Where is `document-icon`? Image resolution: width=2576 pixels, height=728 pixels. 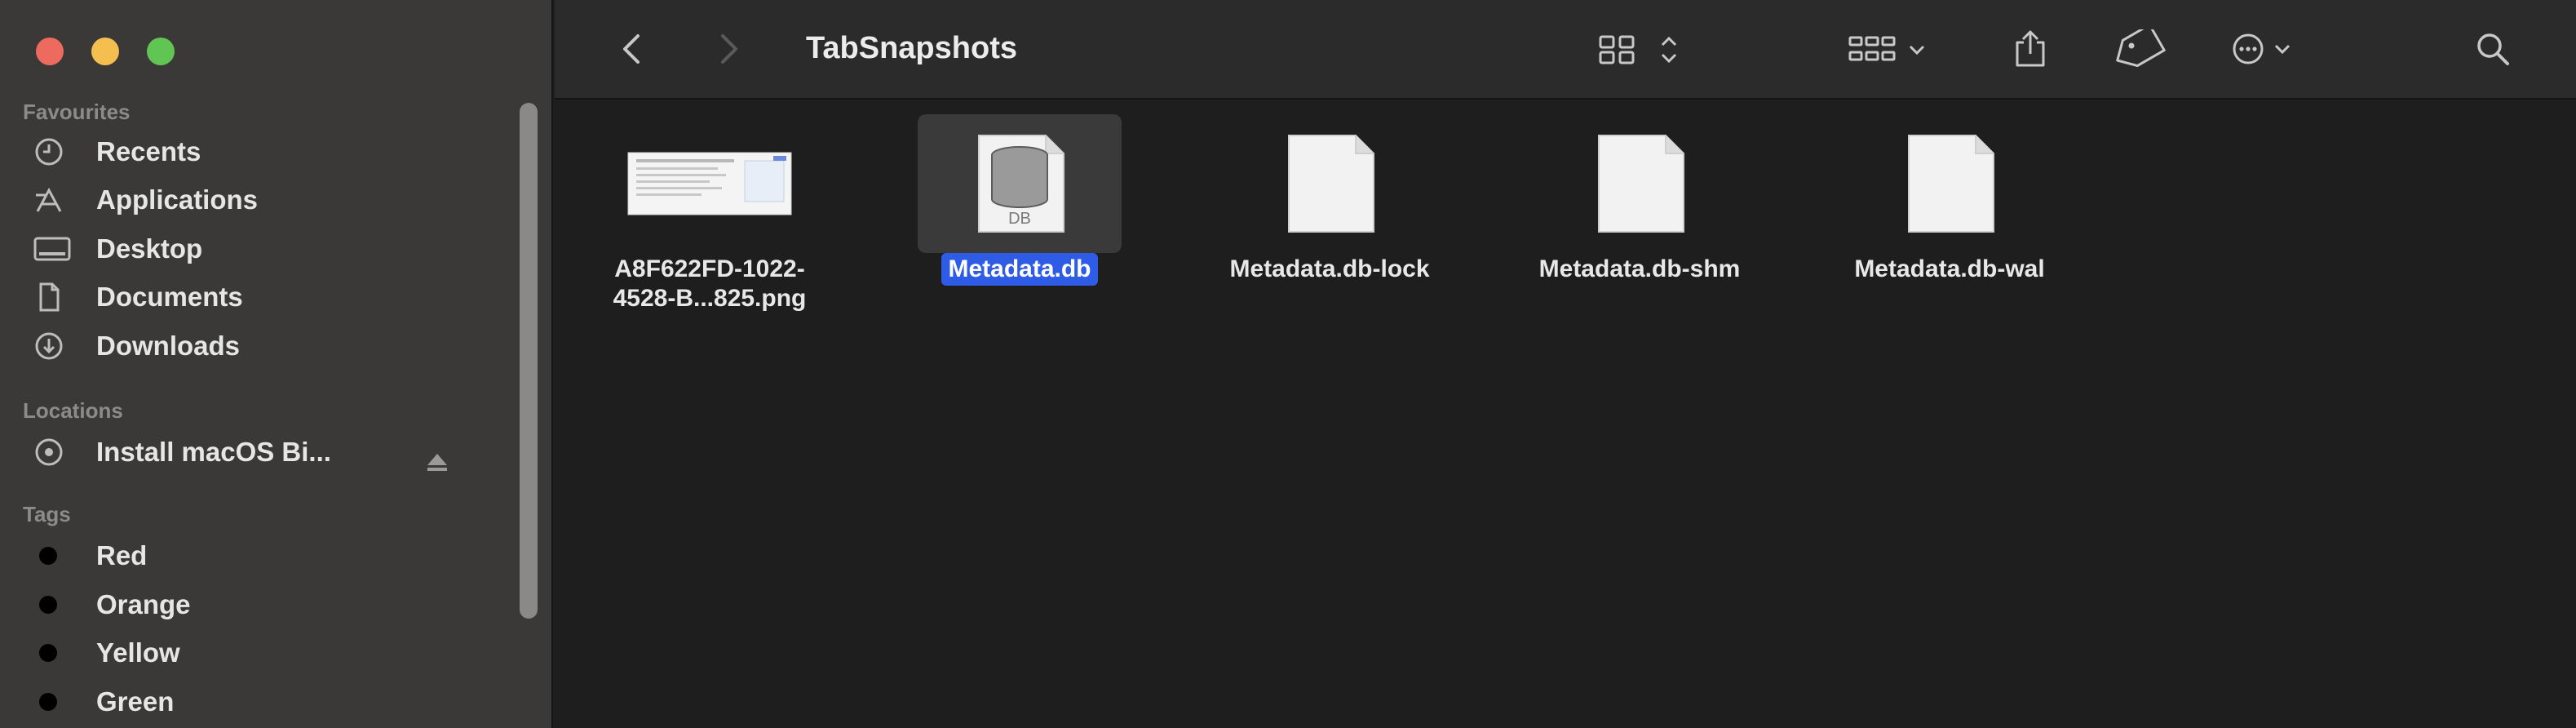 document-icon is located at coordinates (52, 297).